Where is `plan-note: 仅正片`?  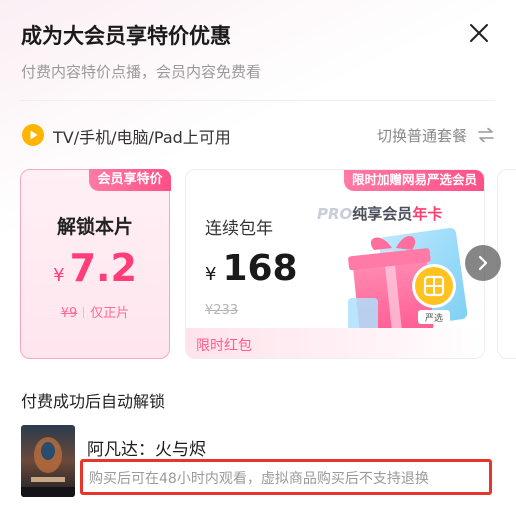 plan-note: 仅正片 is located at coordinates (110, 313).